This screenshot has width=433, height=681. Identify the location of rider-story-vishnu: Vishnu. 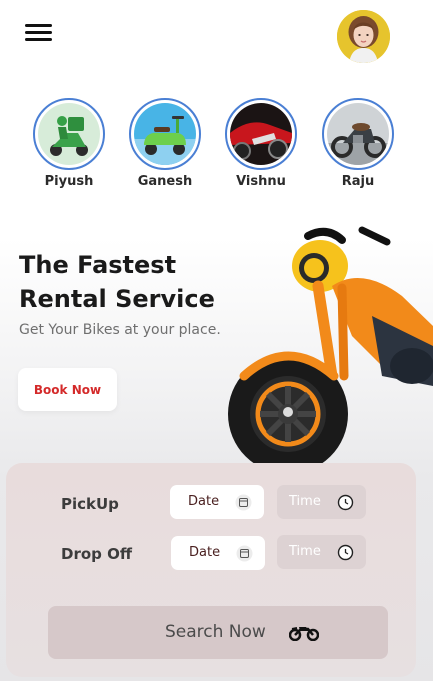
(261, 143).